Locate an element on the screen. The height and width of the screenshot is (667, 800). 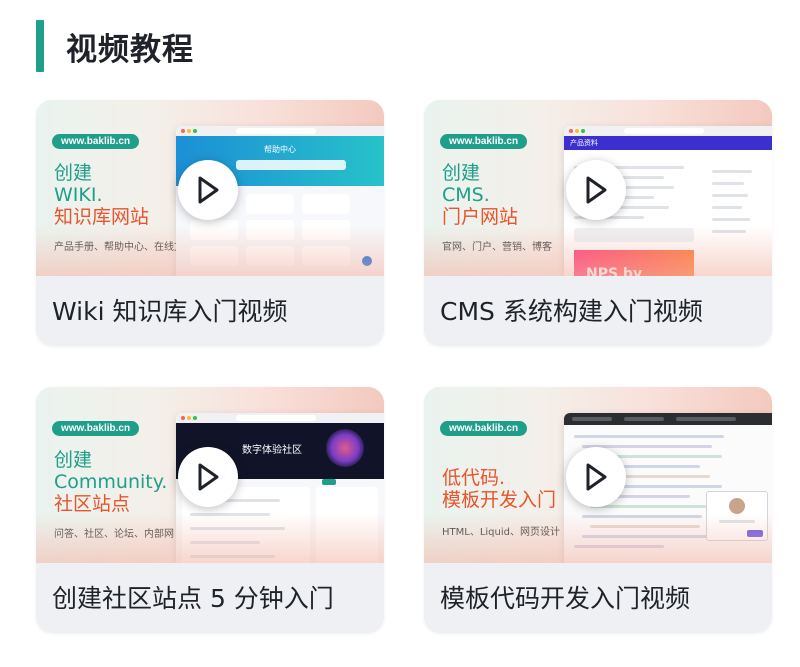
promo-subtitle: HTML、Liquid、网页设计 is located at coordinates (501, 532).